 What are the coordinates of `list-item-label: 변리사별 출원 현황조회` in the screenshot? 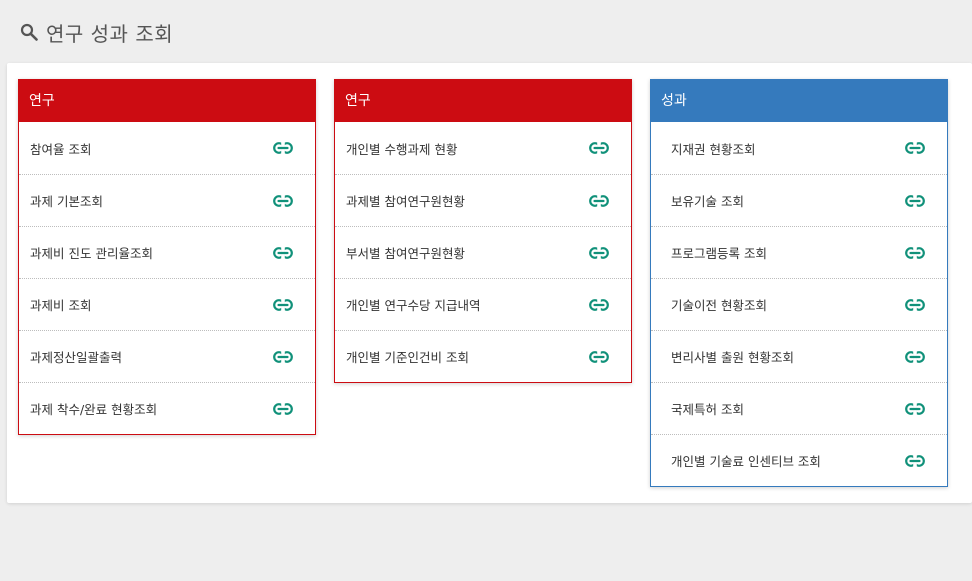 It's located at (732, 357).